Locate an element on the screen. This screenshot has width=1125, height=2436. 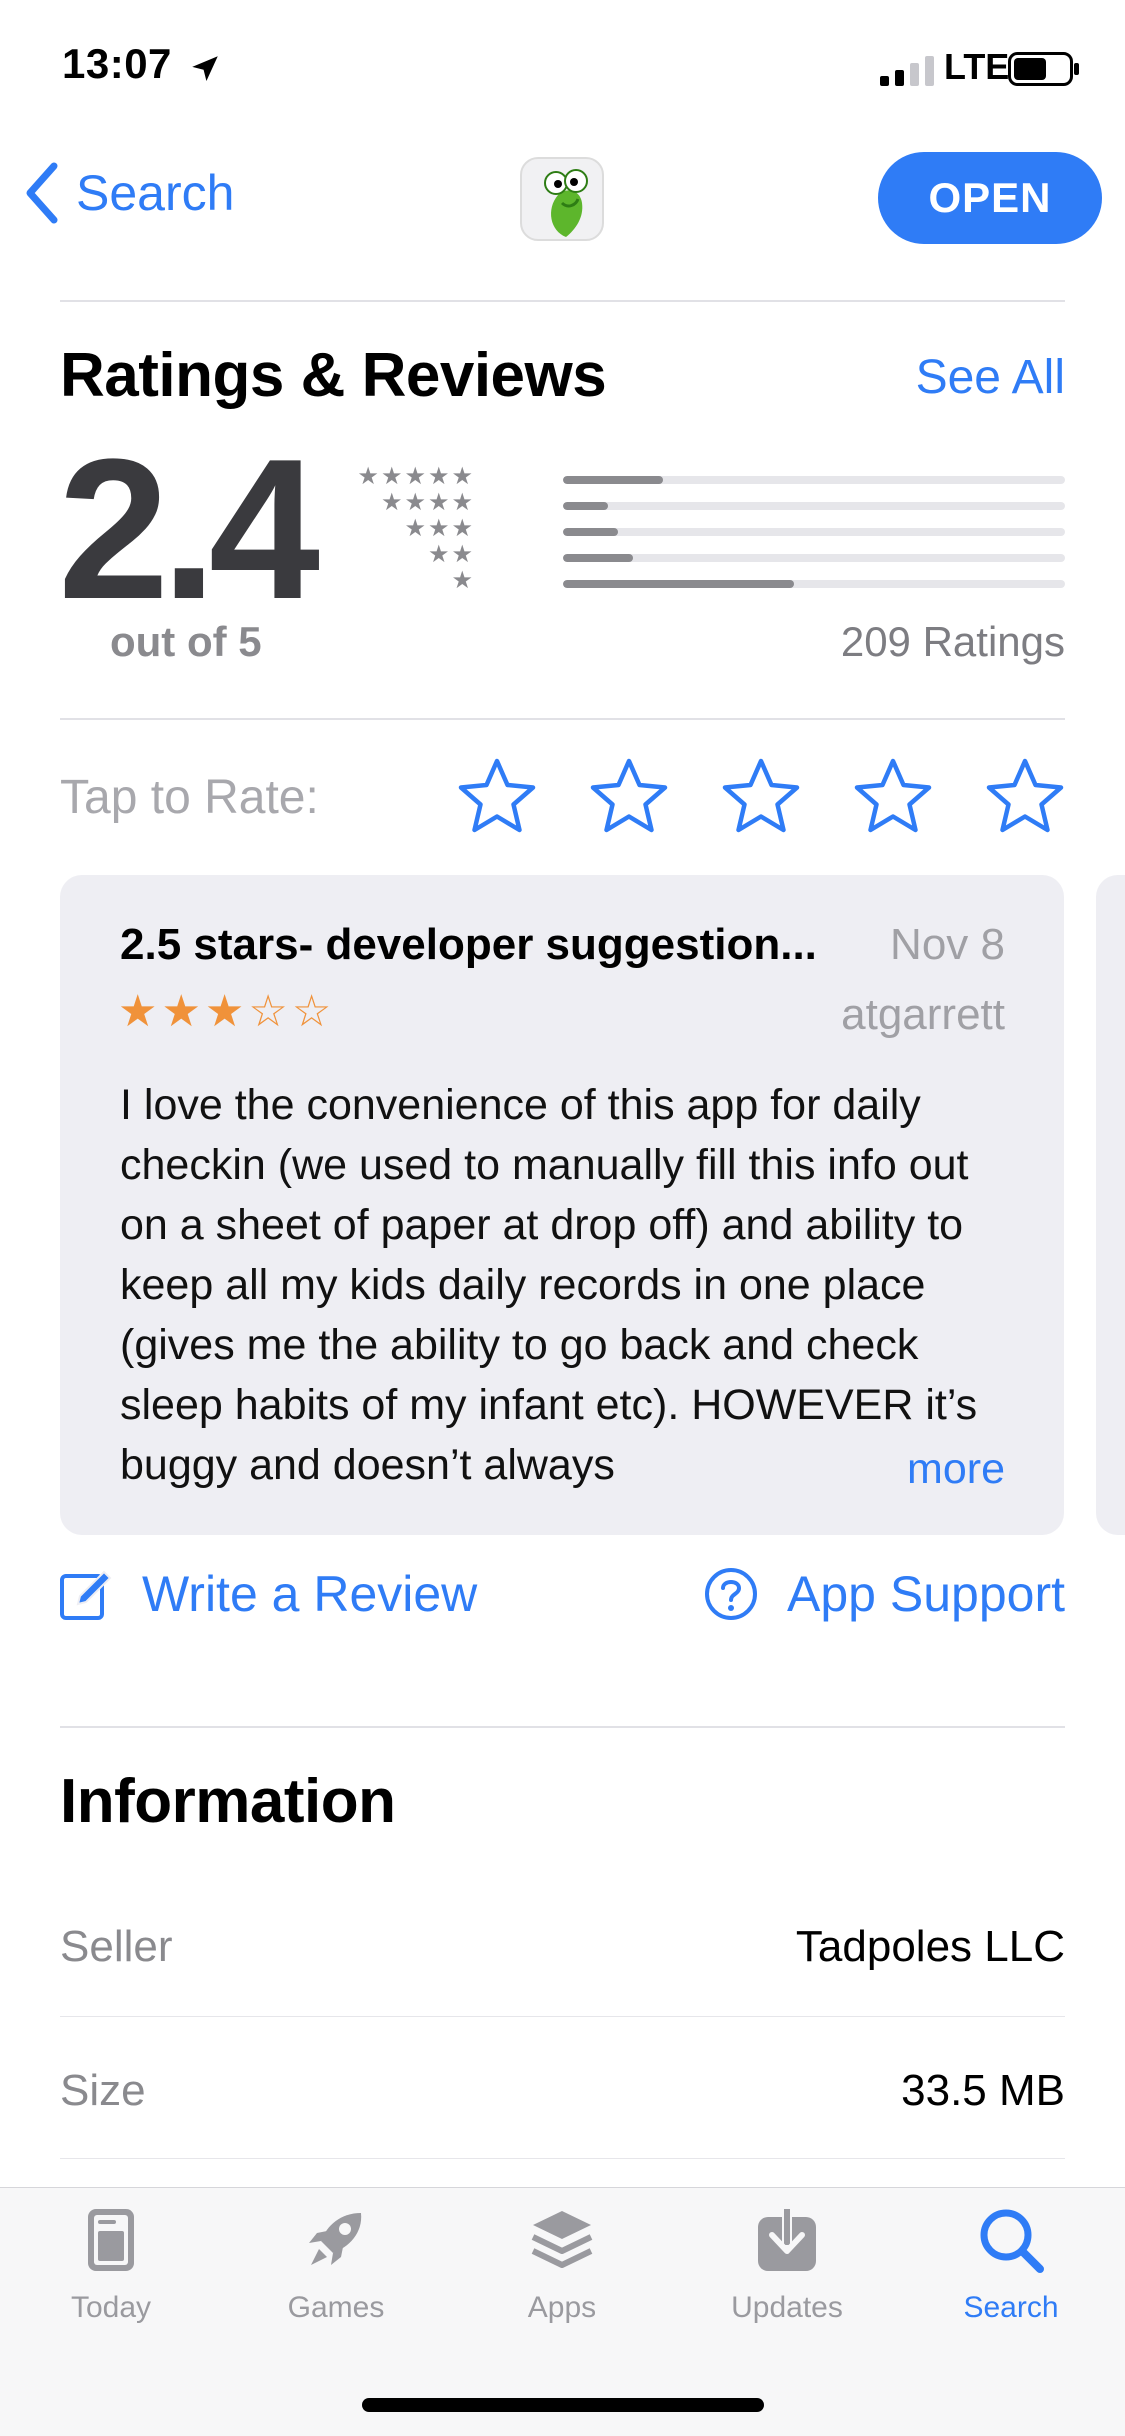
download-icon is located at coordinates (787, 2239).